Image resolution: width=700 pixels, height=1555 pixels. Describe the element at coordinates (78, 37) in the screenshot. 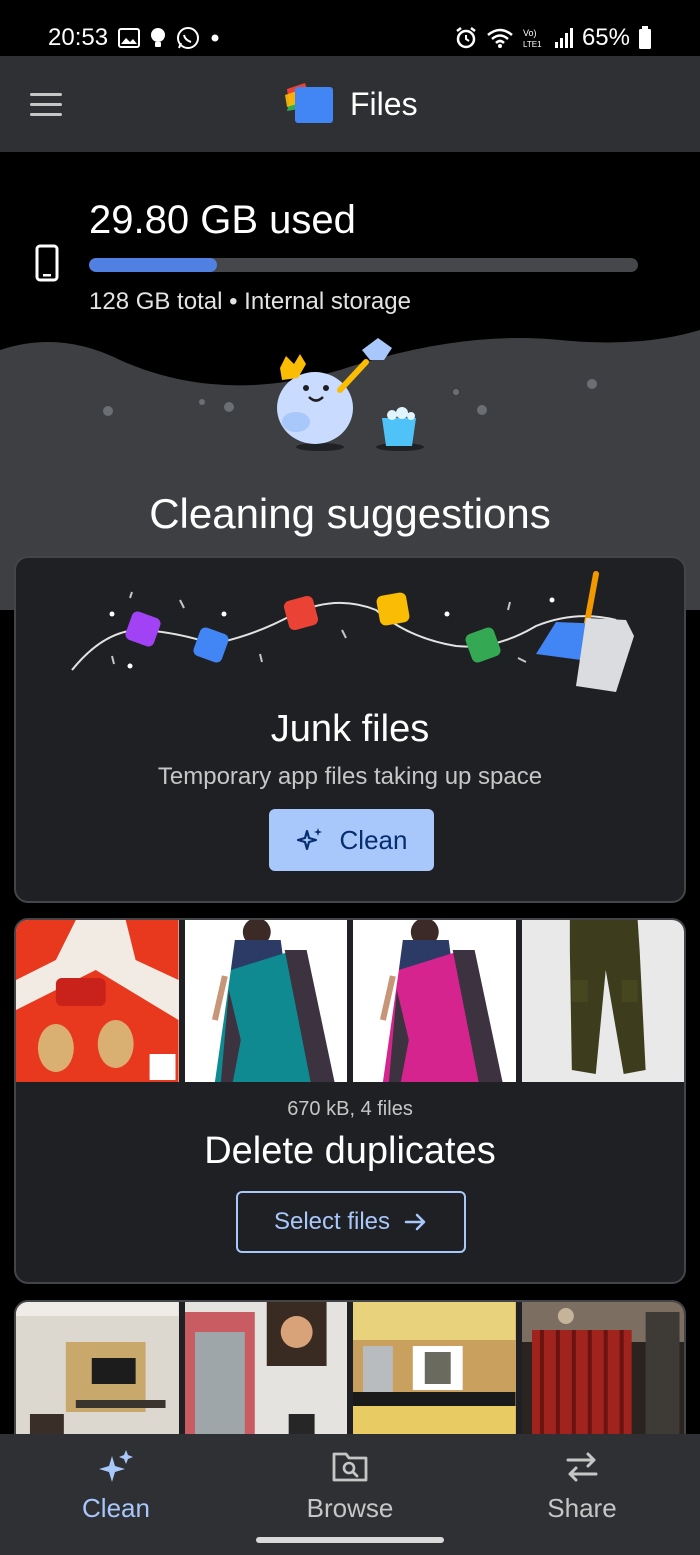

I see `status-time: 20:53` at that location.